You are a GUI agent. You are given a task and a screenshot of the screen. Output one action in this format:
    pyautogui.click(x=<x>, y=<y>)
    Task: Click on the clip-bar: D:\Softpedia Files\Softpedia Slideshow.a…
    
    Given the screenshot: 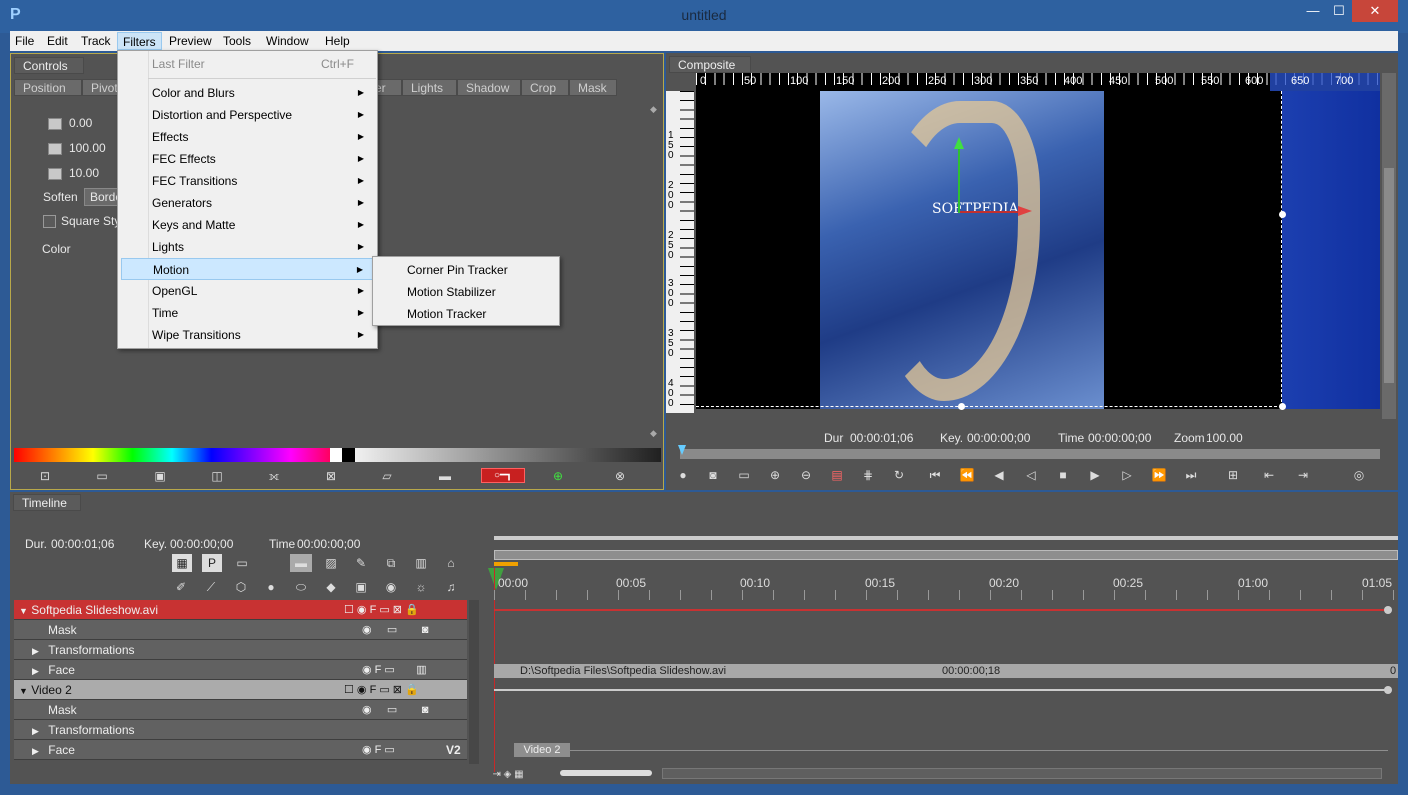 What is the action you would take?
    pyautogui.click(x=946, y=671)
    